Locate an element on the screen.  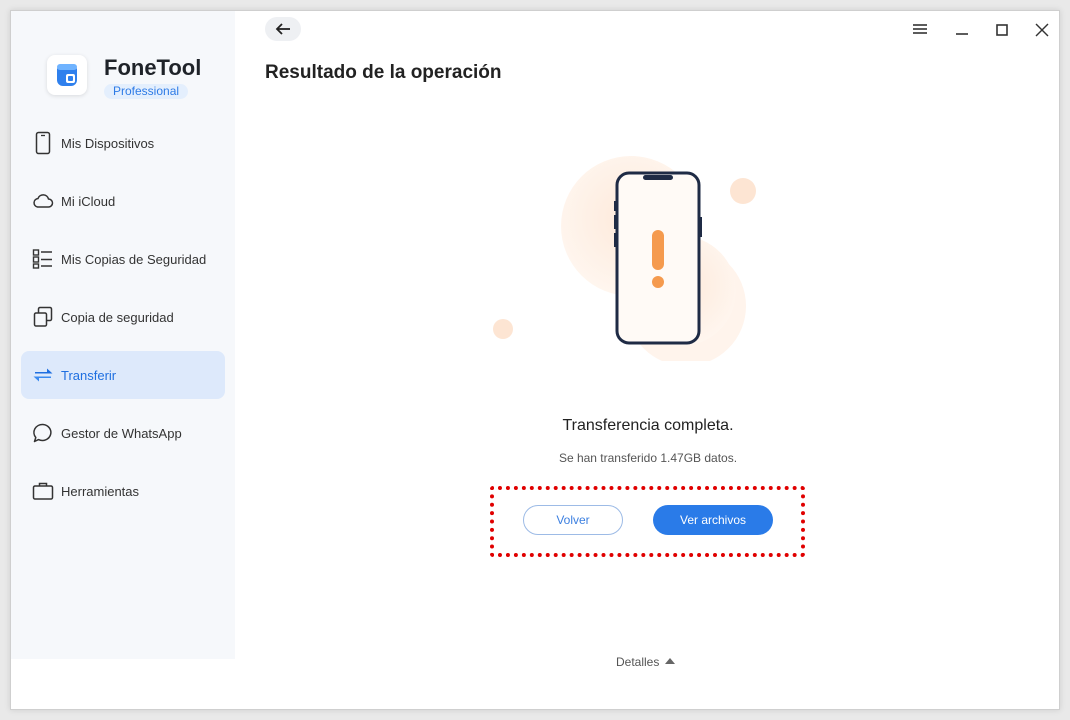
menu-button is located at coordinates (920, 30).